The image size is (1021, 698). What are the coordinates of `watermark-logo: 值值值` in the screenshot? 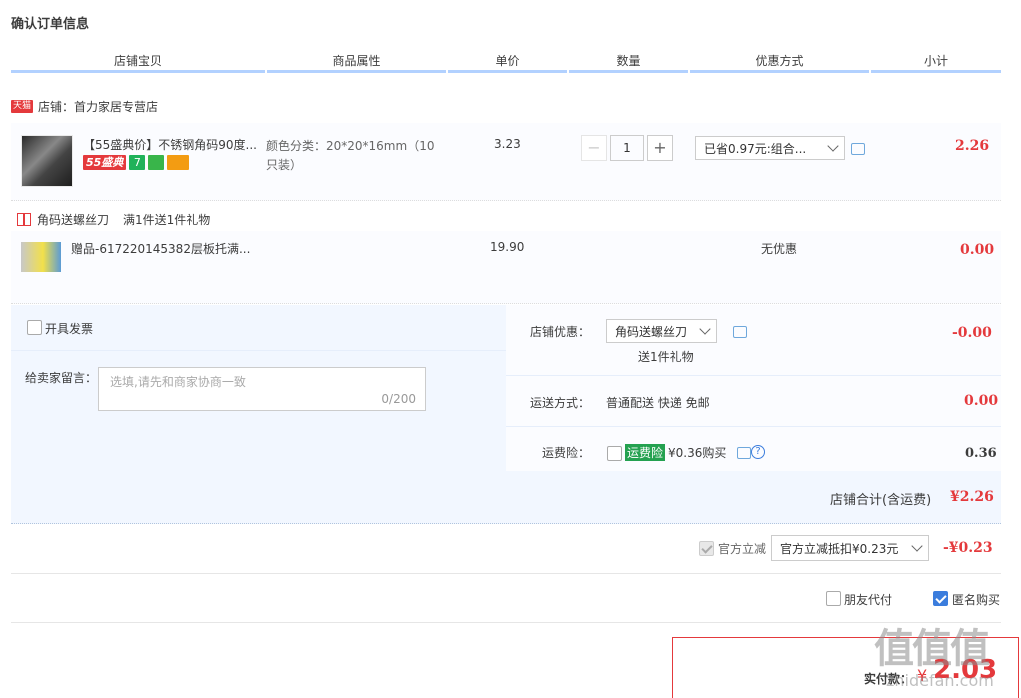 It's located at (932, 649).